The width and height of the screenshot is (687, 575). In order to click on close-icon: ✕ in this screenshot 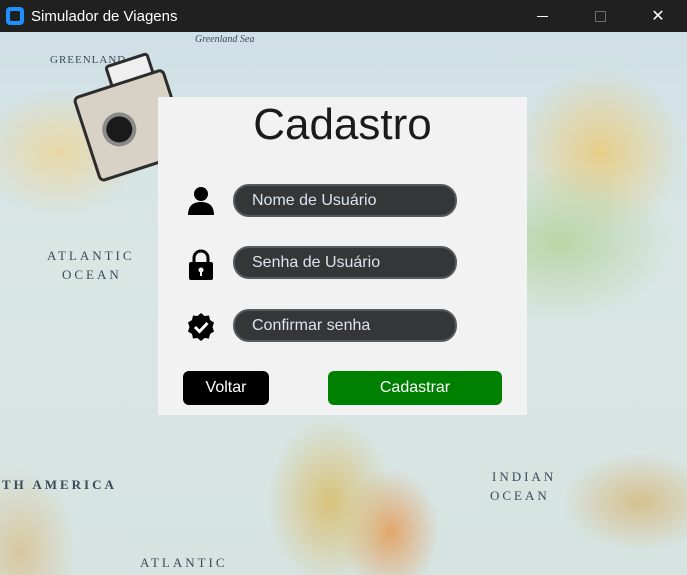, I will do `click(658, 16)`.